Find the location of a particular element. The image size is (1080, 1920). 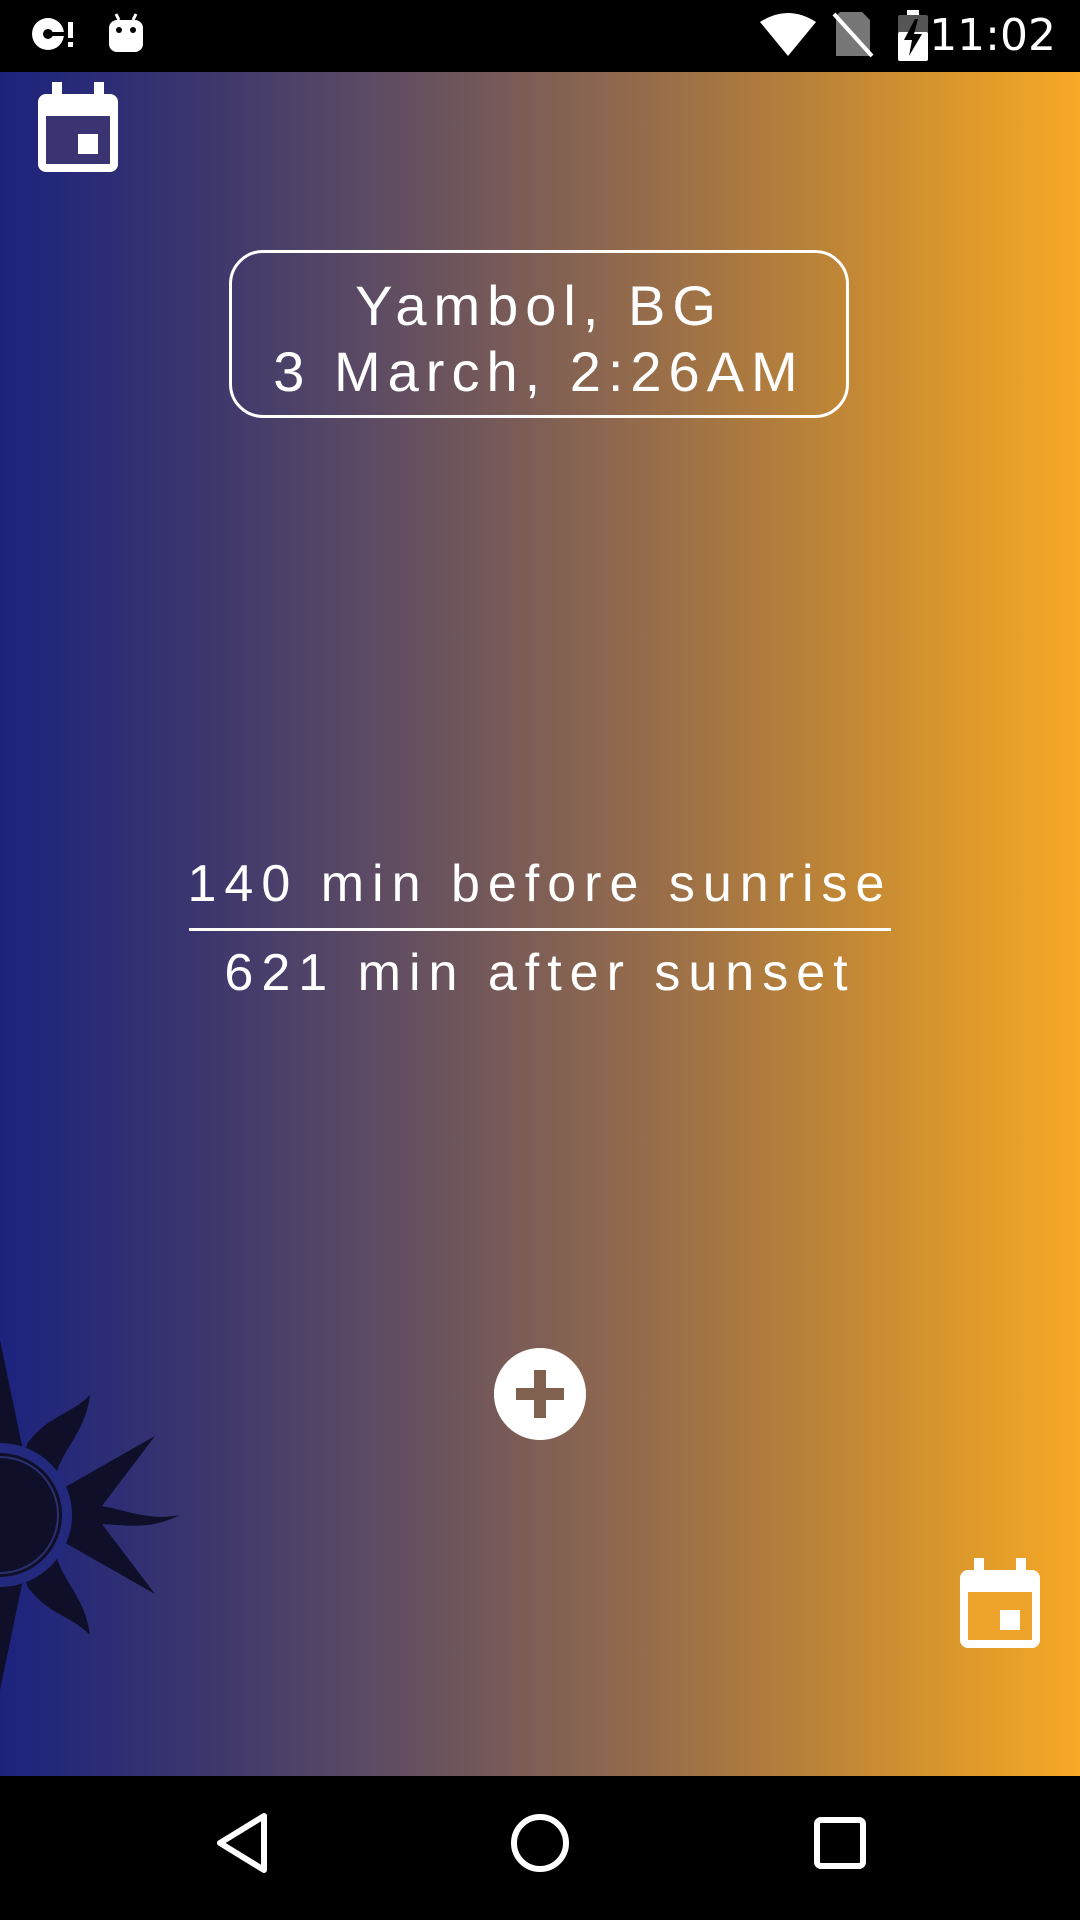

status-clock: 11:02 is located at coordinates (992, 35).